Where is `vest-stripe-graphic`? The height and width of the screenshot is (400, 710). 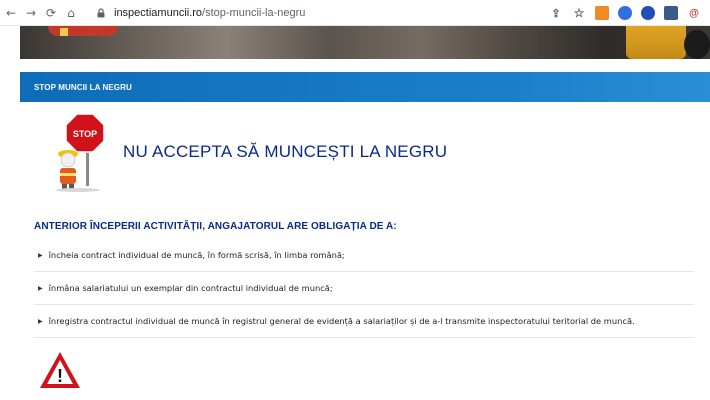 vest-stripe-graphic is located at coordinates (64, 32).